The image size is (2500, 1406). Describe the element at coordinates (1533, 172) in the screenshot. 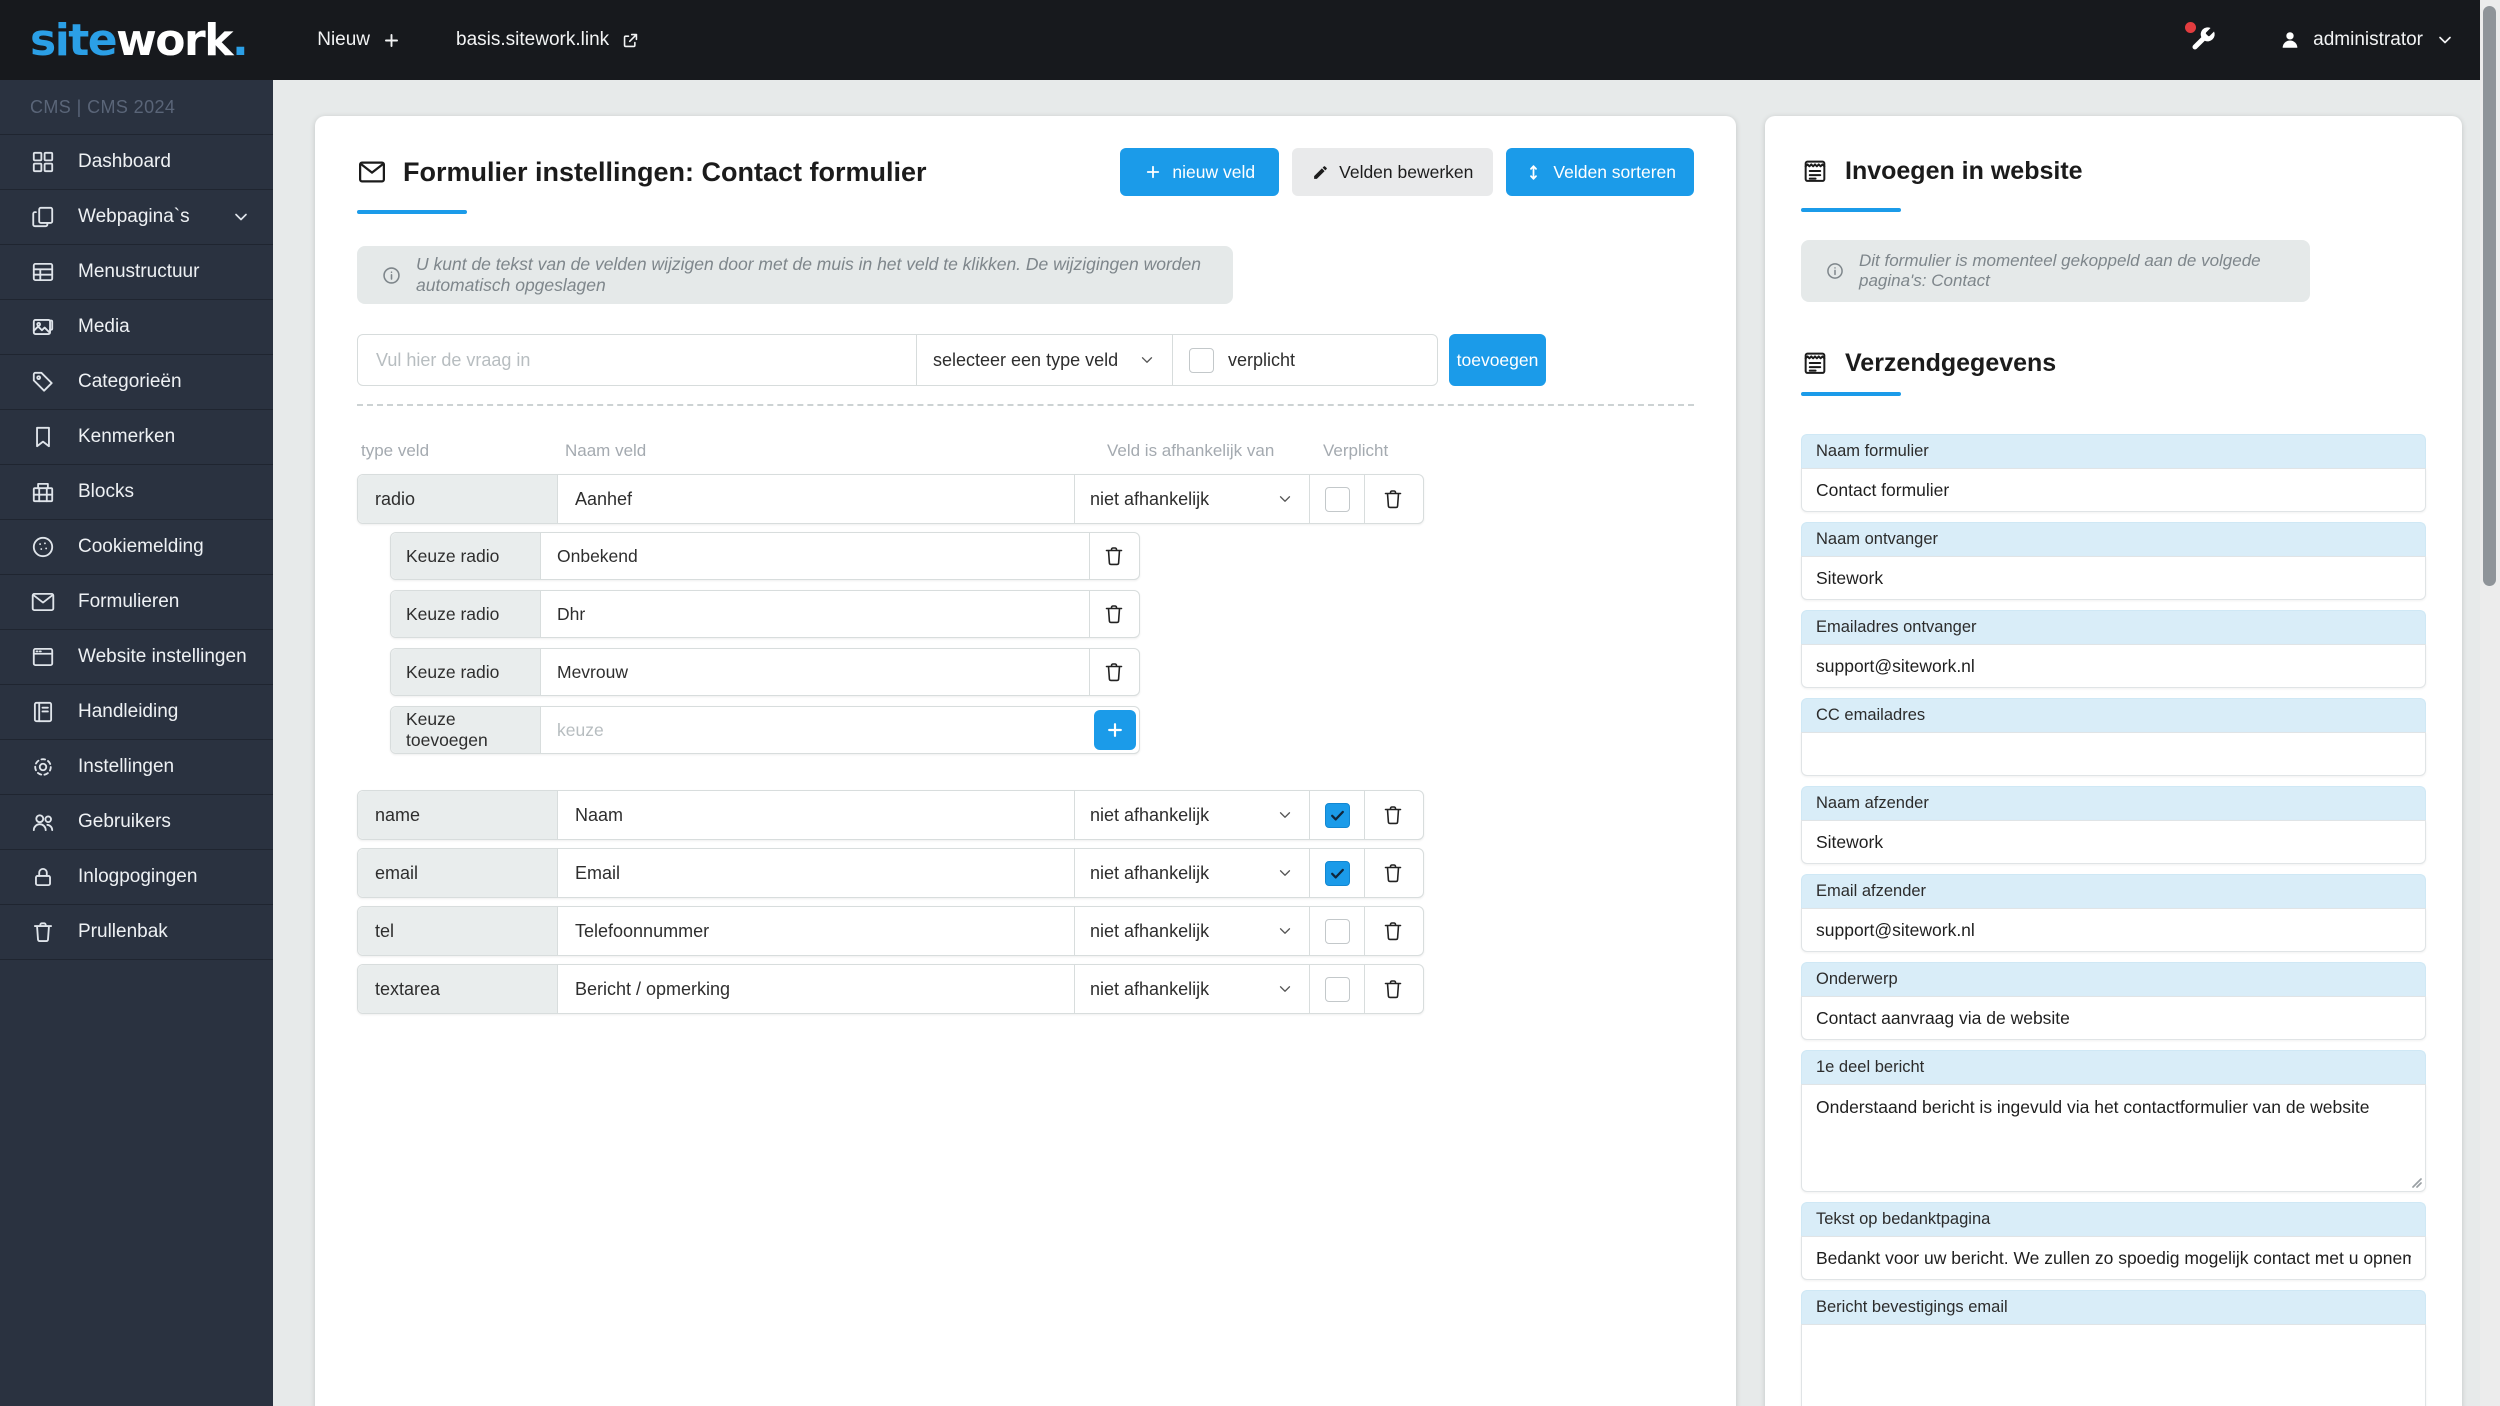

I see `sort-vertical-icon` at that location.